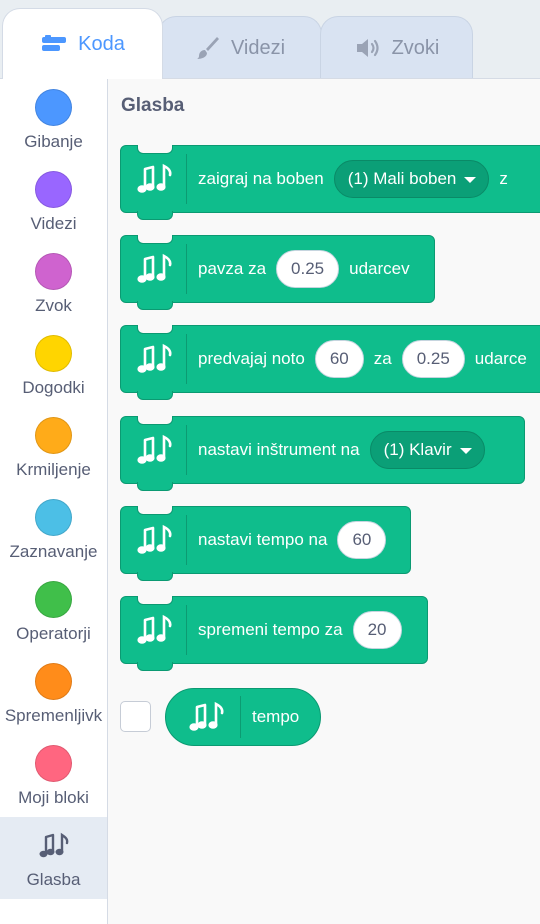 This screenshot has height=924, width=540. I want to click on category-label: Glasba, so click(53, 879).